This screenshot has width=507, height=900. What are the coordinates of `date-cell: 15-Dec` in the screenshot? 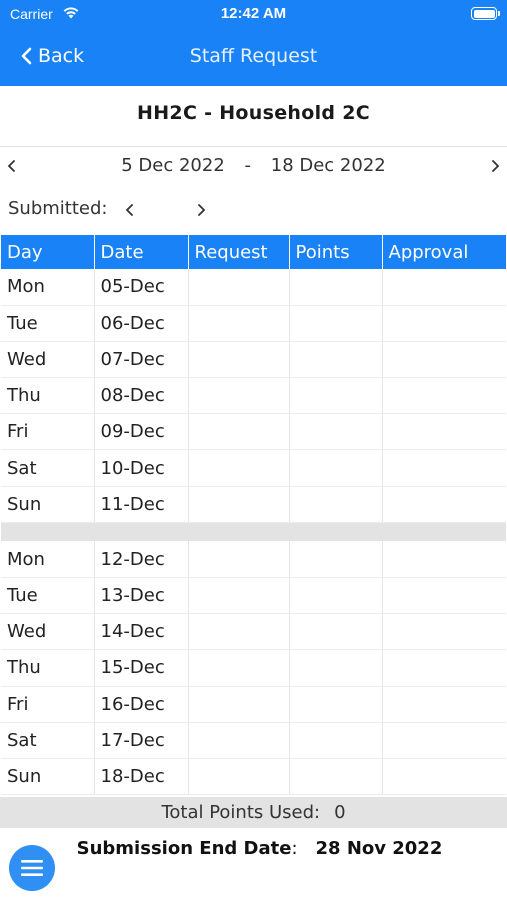 It's located at (141, 668).